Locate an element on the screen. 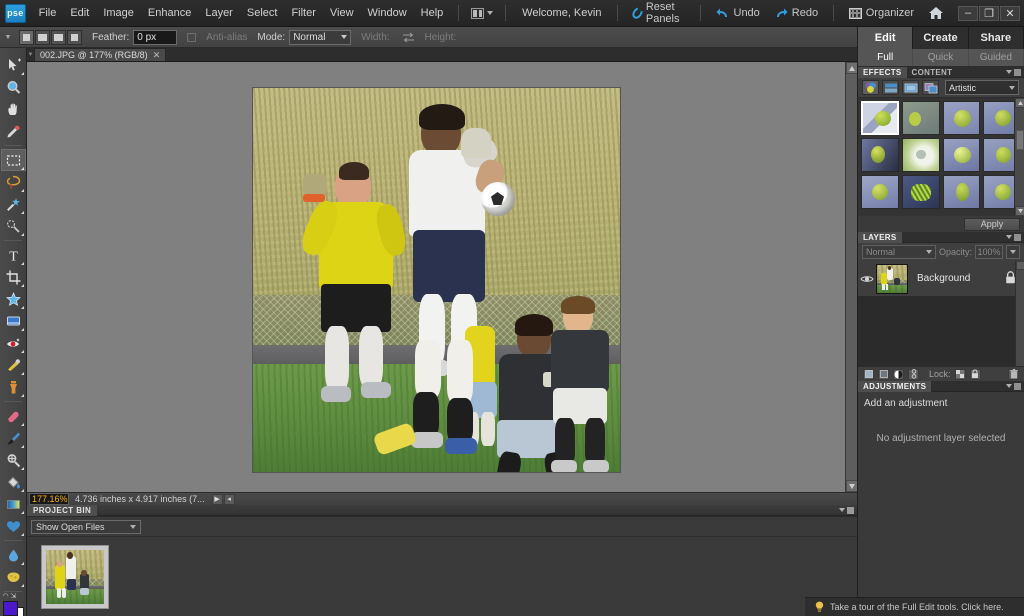 Image resolution: width=1024 pixels, height=616 pixels. tab-share: Share is located at coordinates (996, 38).